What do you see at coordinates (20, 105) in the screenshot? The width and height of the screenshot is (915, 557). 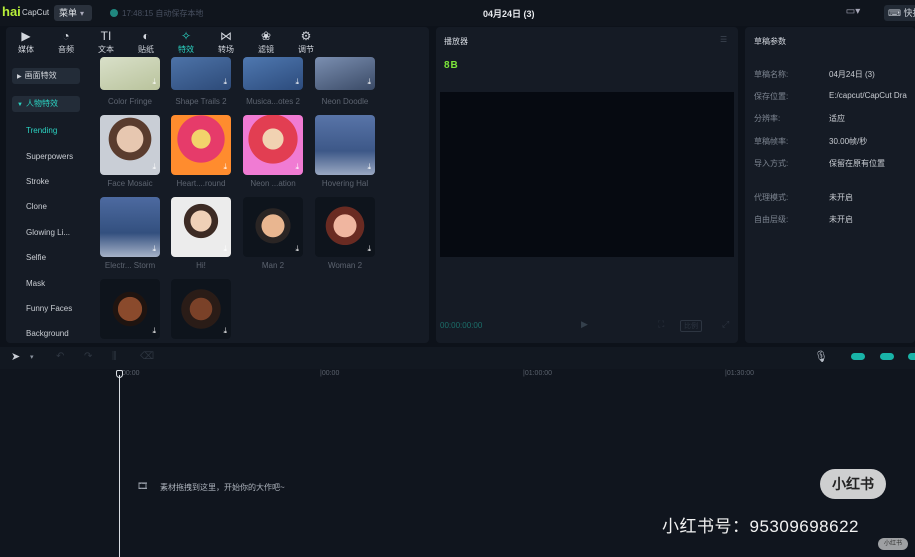 I see `caret-down-icon: ▼` at bounding box center [20, 105].